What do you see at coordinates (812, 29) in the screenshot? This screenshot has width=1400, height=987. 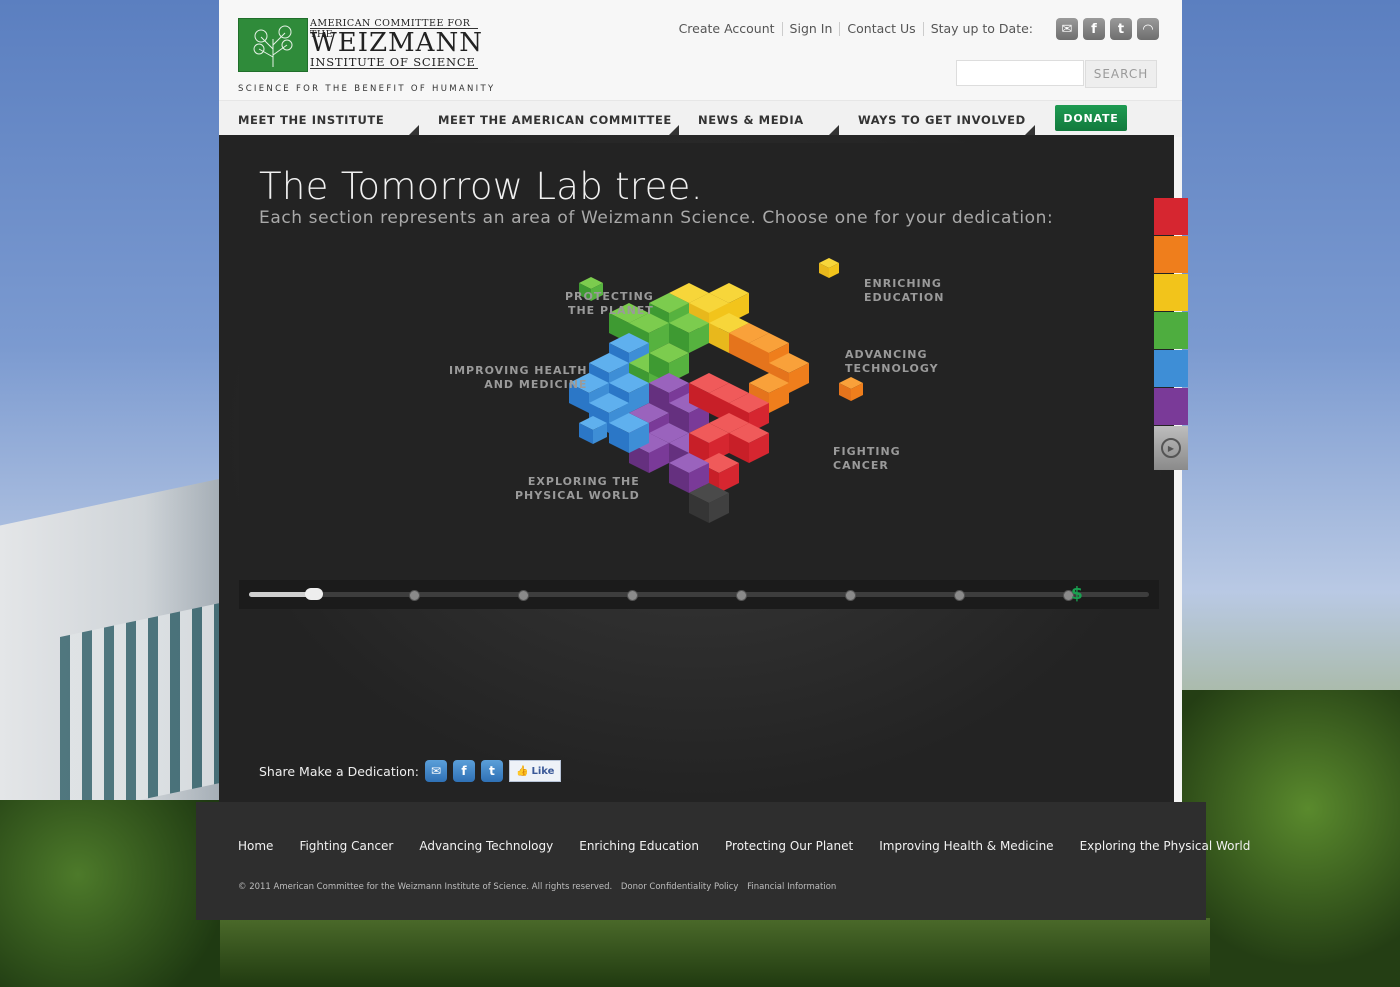 I see `sign-in-link: Sign In` at bounding box center [812, 29].